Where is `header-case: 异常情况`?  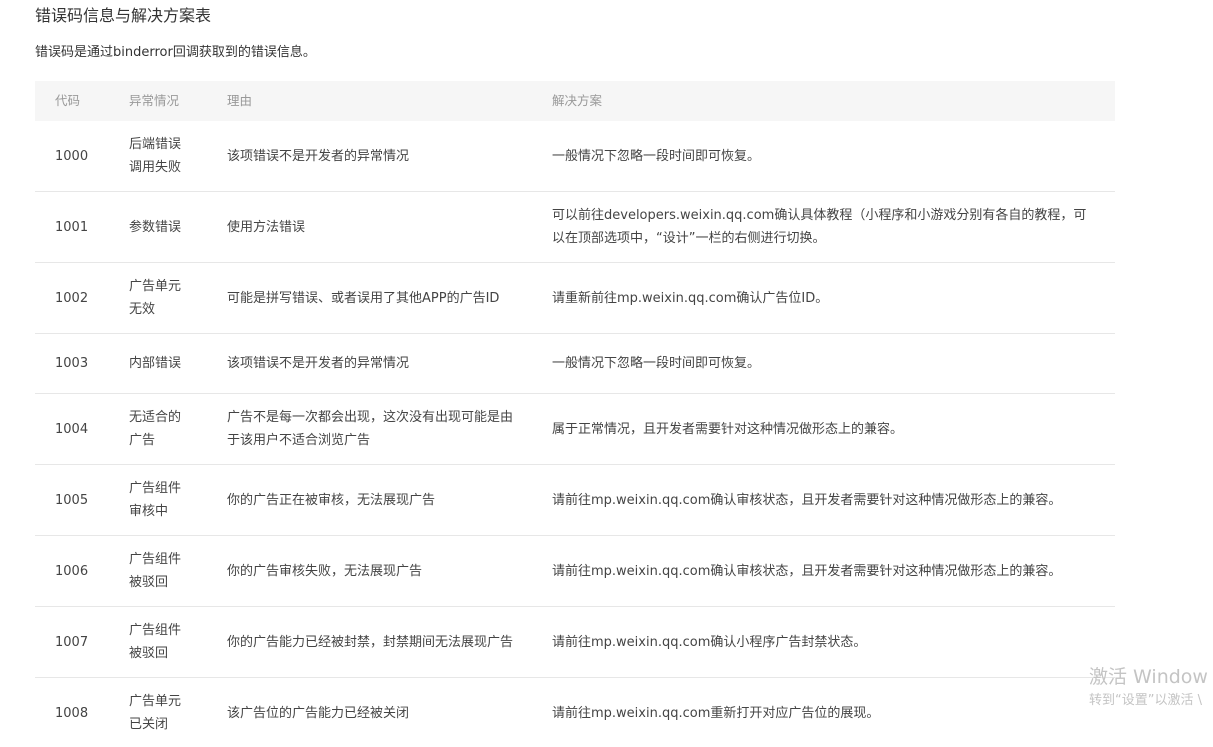
header-case: 异常情况 is located at coordinates (154, 100).